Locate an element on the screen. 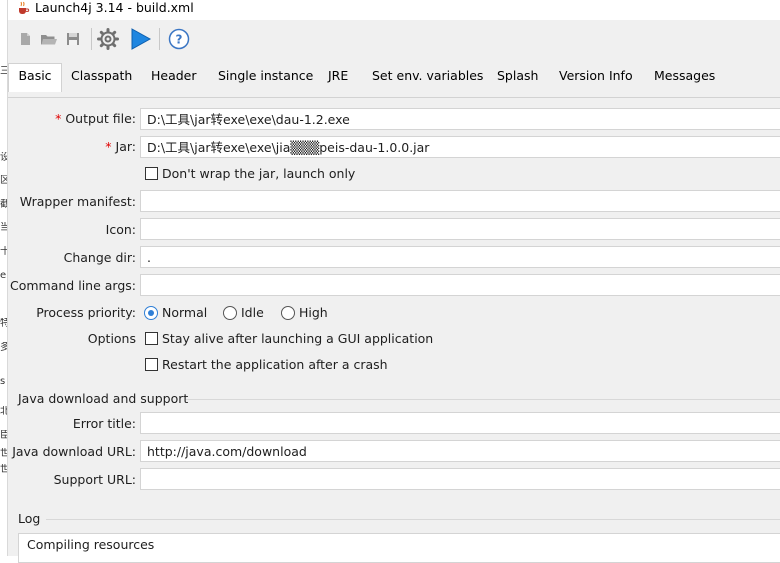 The height and width of the screenshot is (563, 780). tab-set-env-variables: Set env. variables is located at coordinates (427, 77).